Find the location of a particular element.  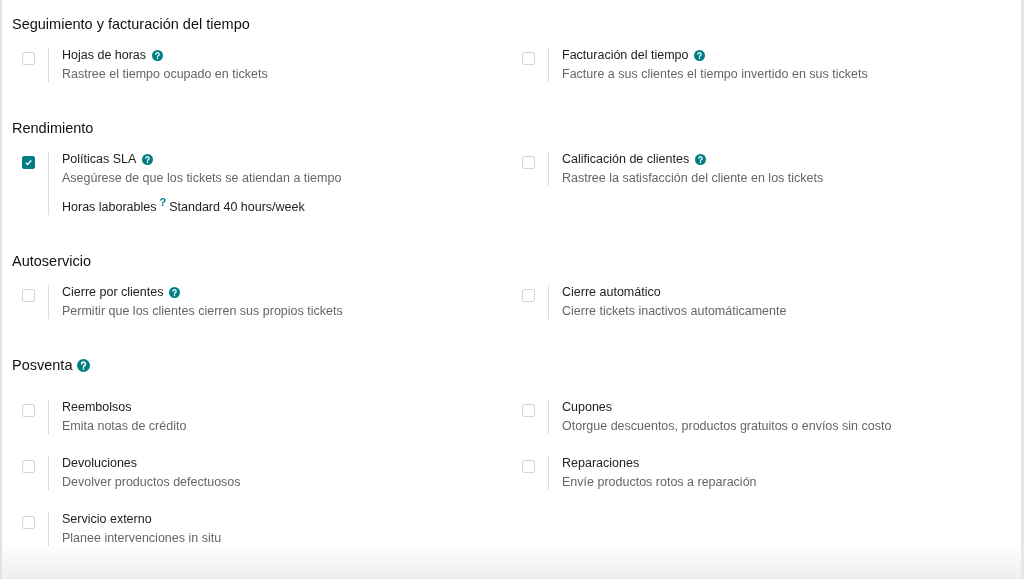

check-icon is located at coordinates (28, 162).